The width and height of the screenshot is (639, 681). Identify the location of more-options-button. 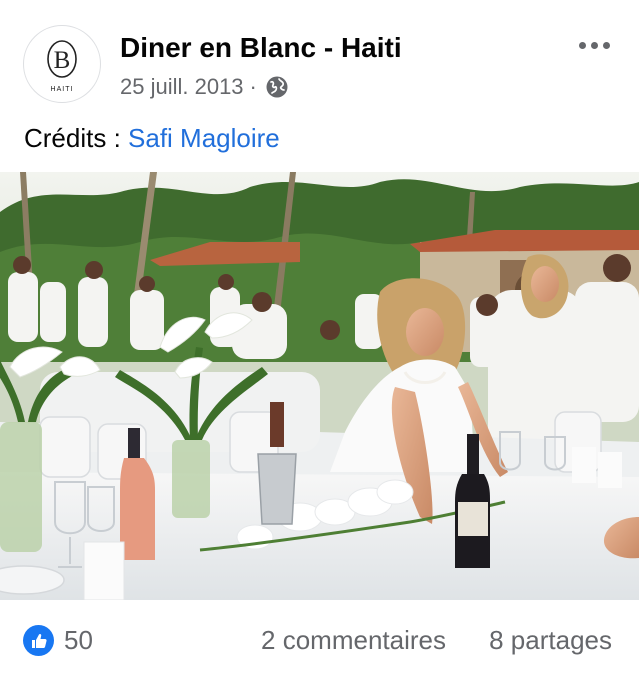
(594, 45).